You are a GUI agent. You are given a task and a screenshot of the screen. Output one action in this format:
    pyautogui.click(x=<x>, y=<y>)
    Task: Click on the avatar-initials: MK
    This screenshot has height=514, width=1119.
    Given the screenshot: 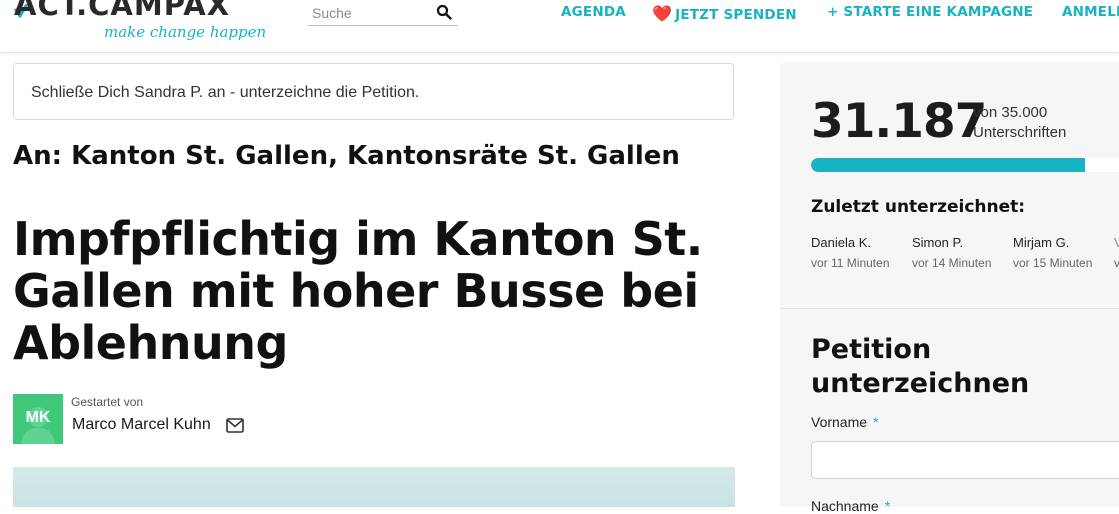 What is the action you would take?
    pyautogui.click(x=38, y=417)
    